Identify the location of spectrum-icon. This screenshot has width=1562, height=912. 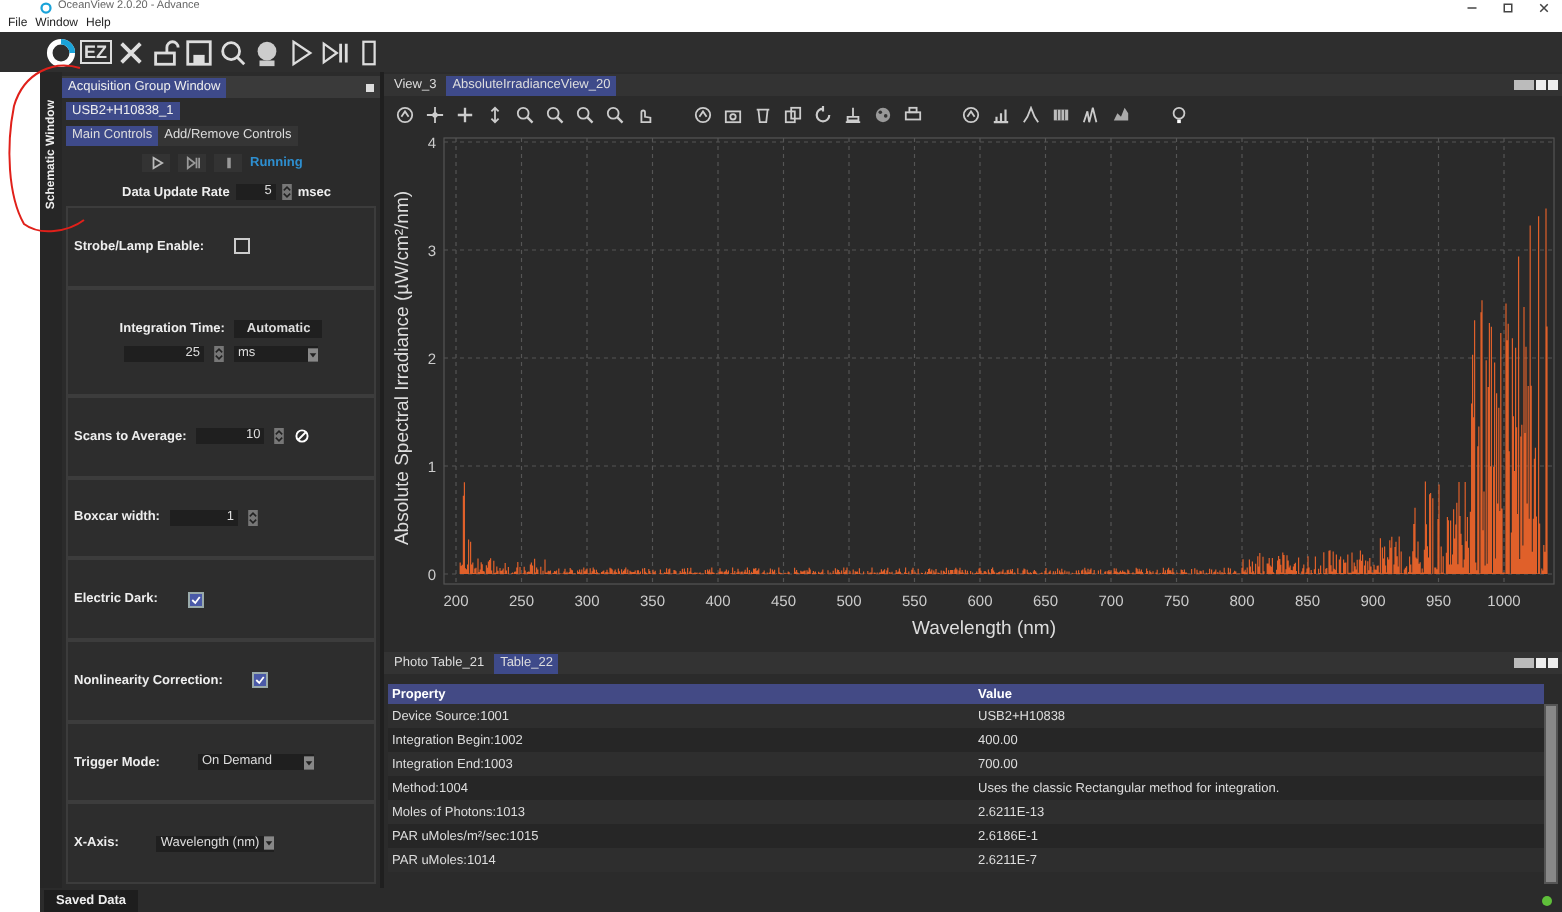
(1121, 114).